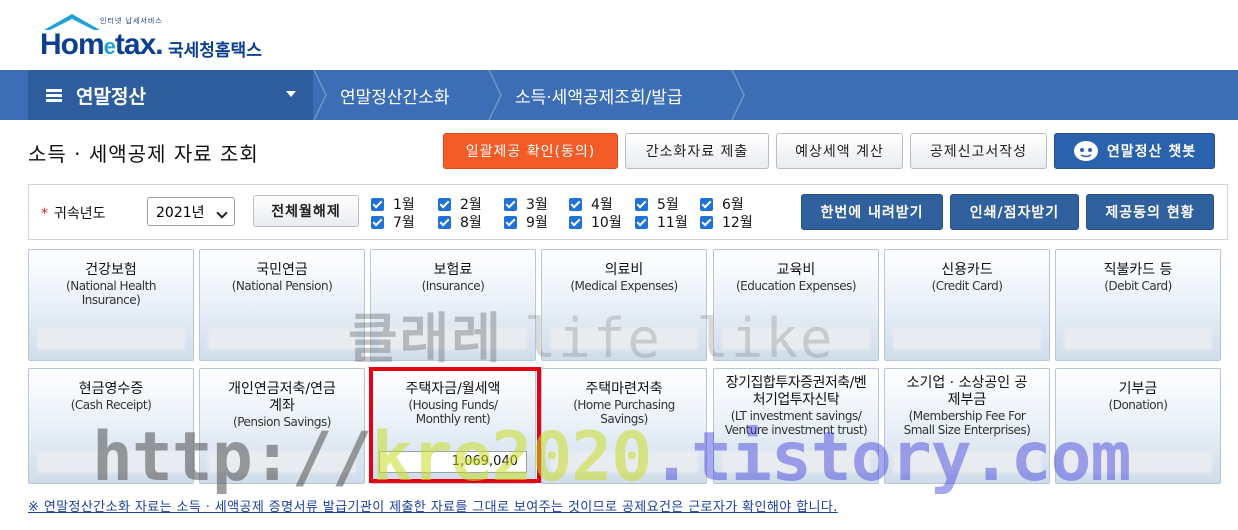  I want to click on tile-label-en: (Donation), so click(1138, 405).